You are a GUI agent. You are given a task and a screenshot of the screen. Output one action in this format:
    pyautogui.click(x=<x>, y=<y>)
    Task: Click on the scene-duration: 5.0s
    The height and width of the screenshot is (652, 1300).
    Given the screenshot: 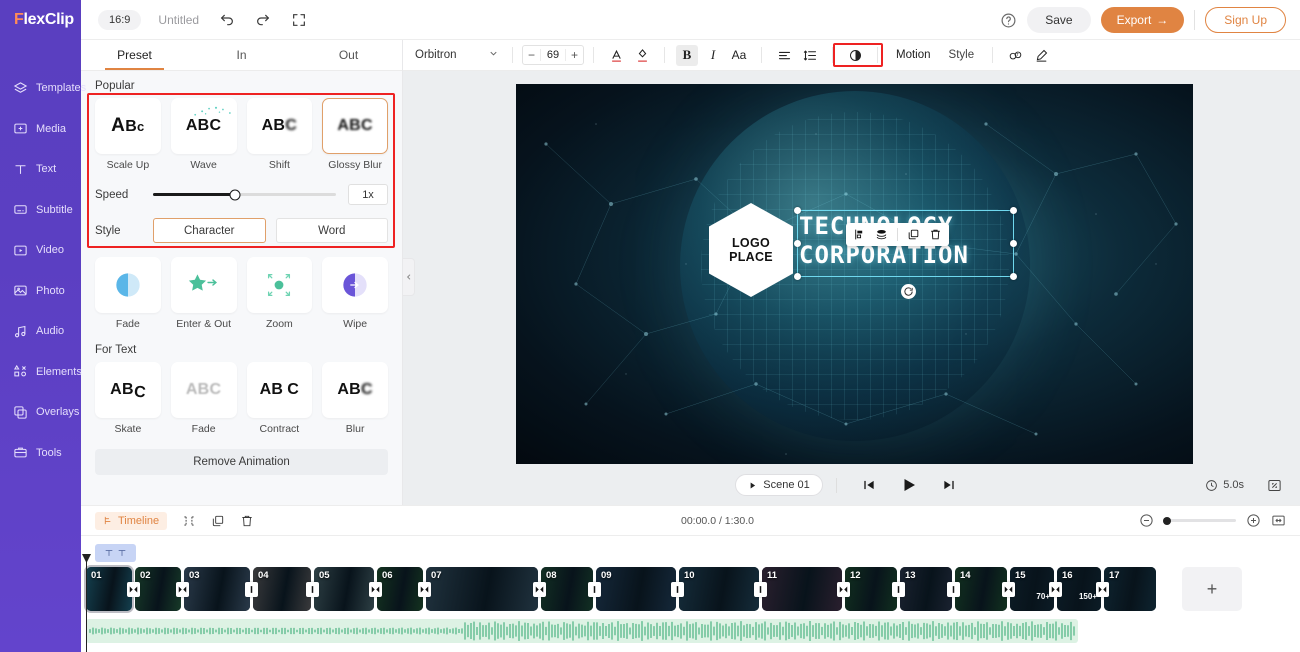 What is the action you would take?
    pyautogui.click(x=1224, y=485)
    